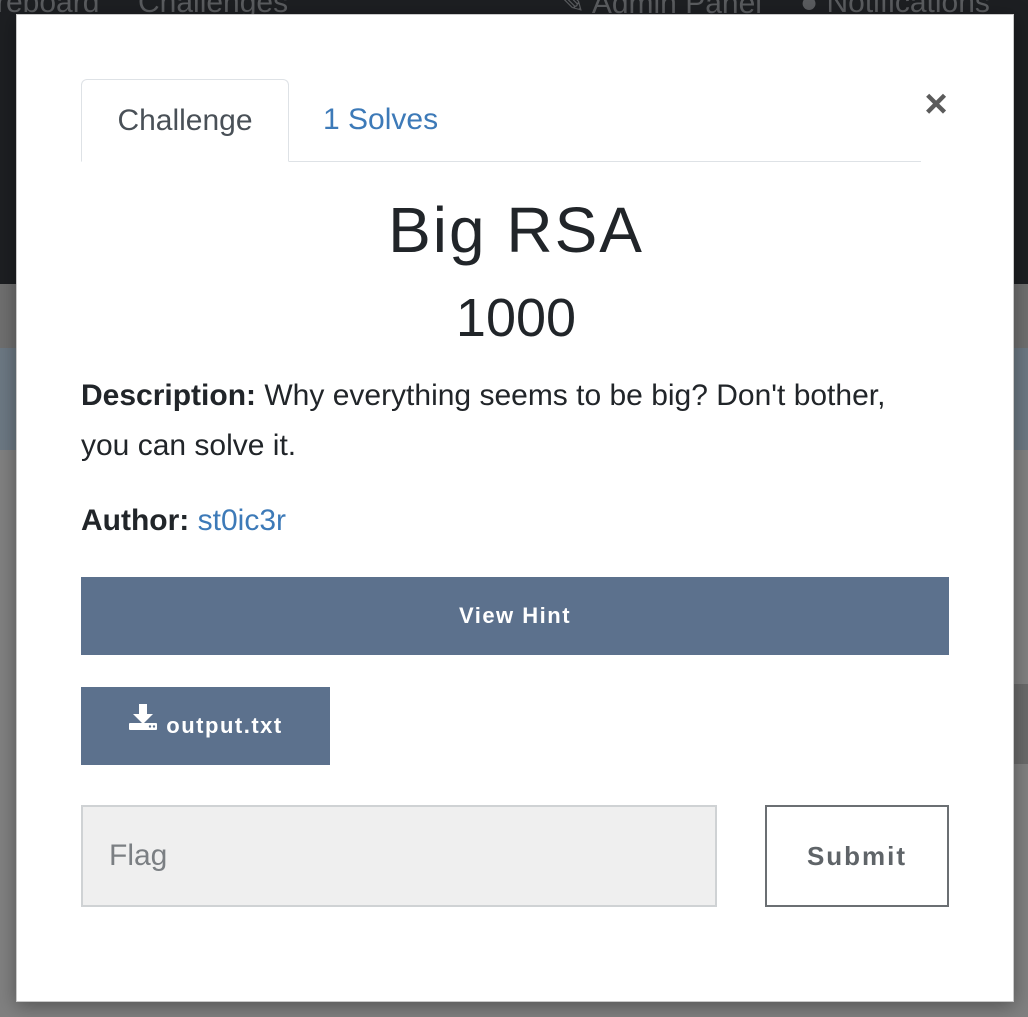 Image resolution: width=1028 pixels, height=1017 pixels. Describe the element at coordinates (501, 120) in the screenshot. I see `modal-tabs: Challenge 1 Solves` at that location.